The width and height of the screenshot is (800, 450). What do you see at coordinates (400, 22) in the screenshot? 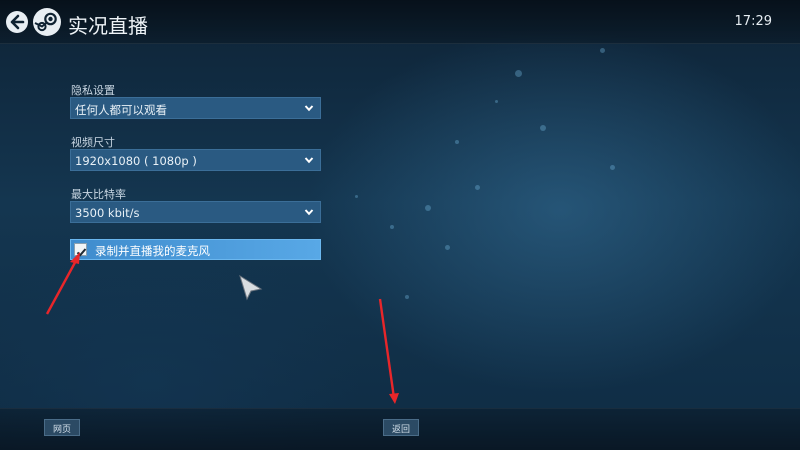
I see `top-bar: 实况直播 17:29` at bounding box center [400, 22].